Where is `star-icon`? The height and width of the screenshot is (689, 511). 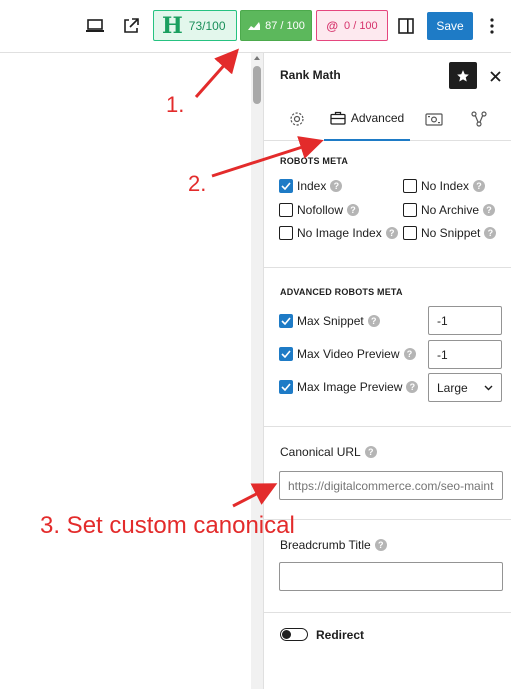 star-icon is located at coordinates (463, 75).